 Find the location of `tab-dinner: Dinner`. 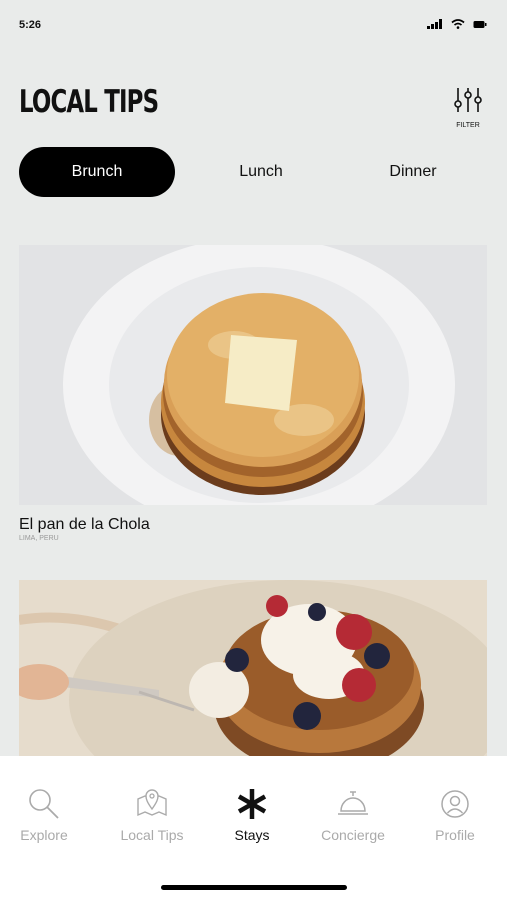

tab-dinner: Dinner is located at coordinates (413, 172).